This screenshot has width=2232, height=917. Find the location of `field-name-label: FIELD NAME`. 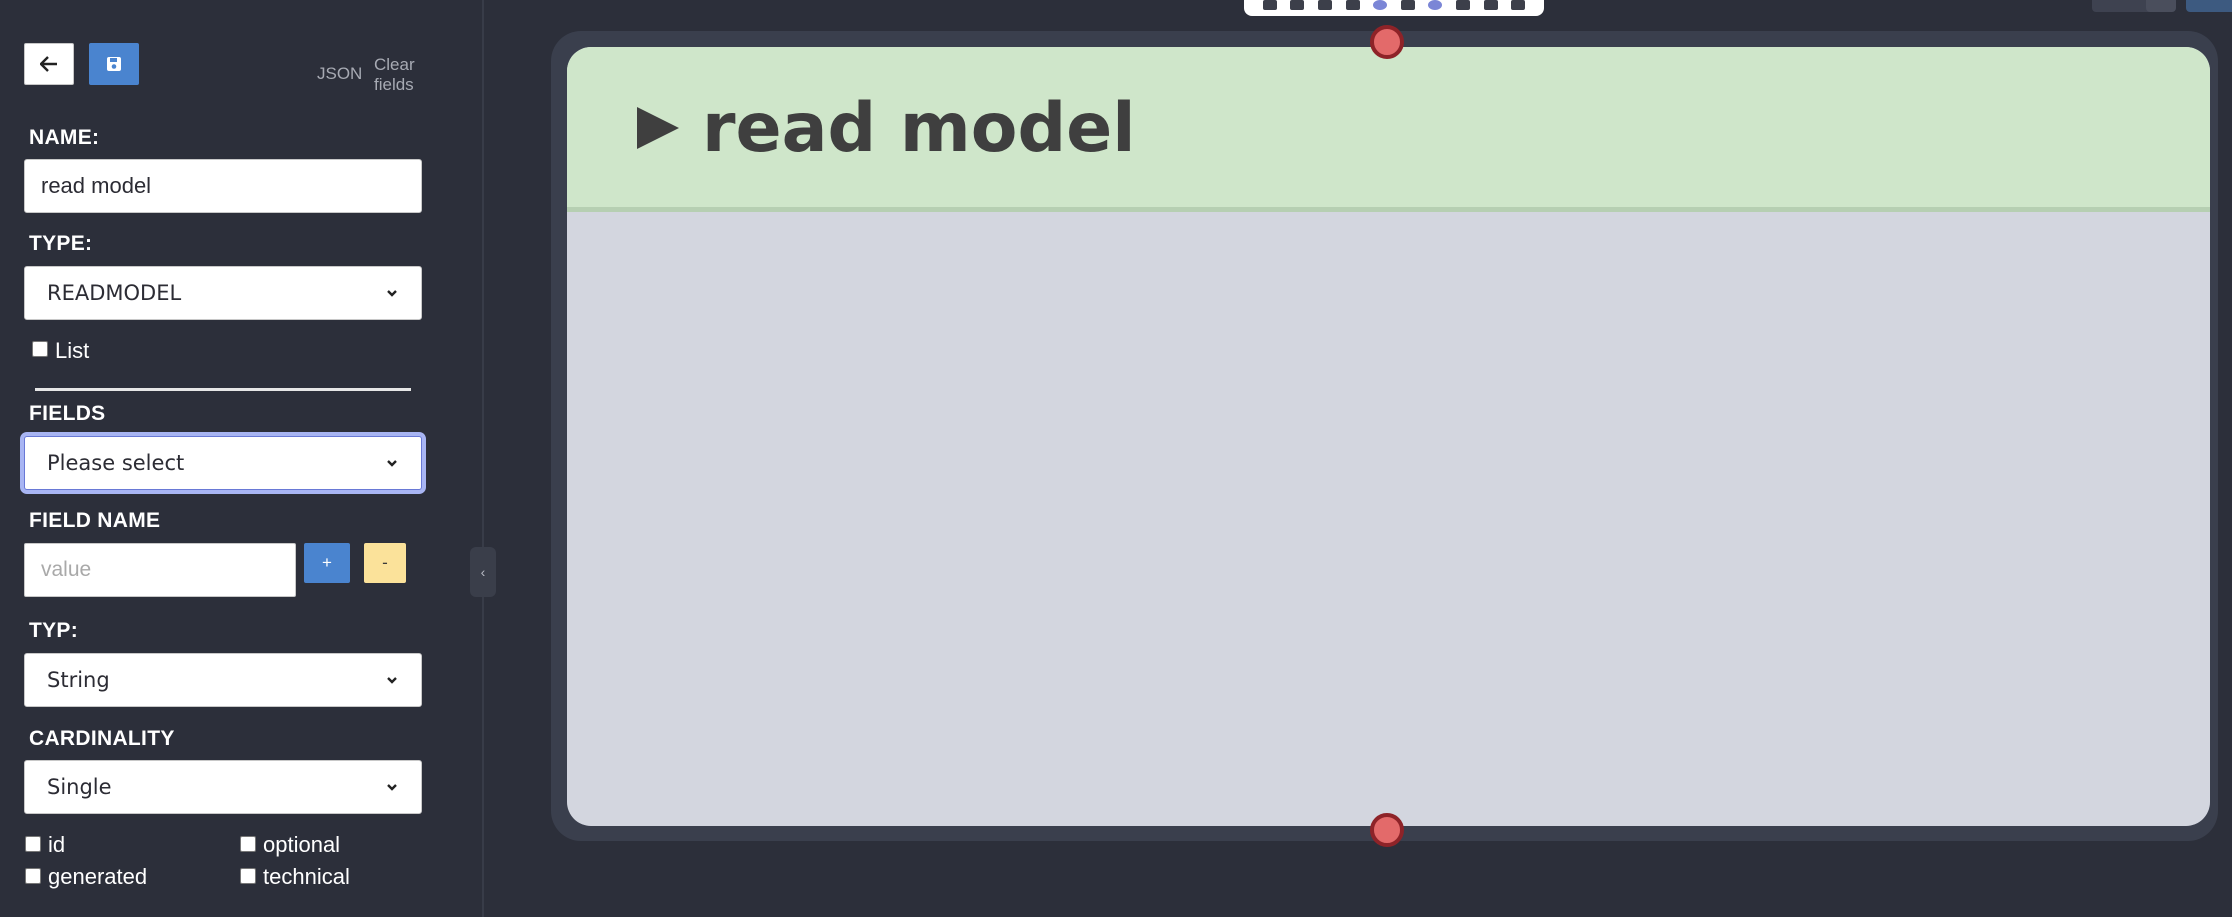

field-name-label: FIELD NAME is located at coordinates (95, 520).